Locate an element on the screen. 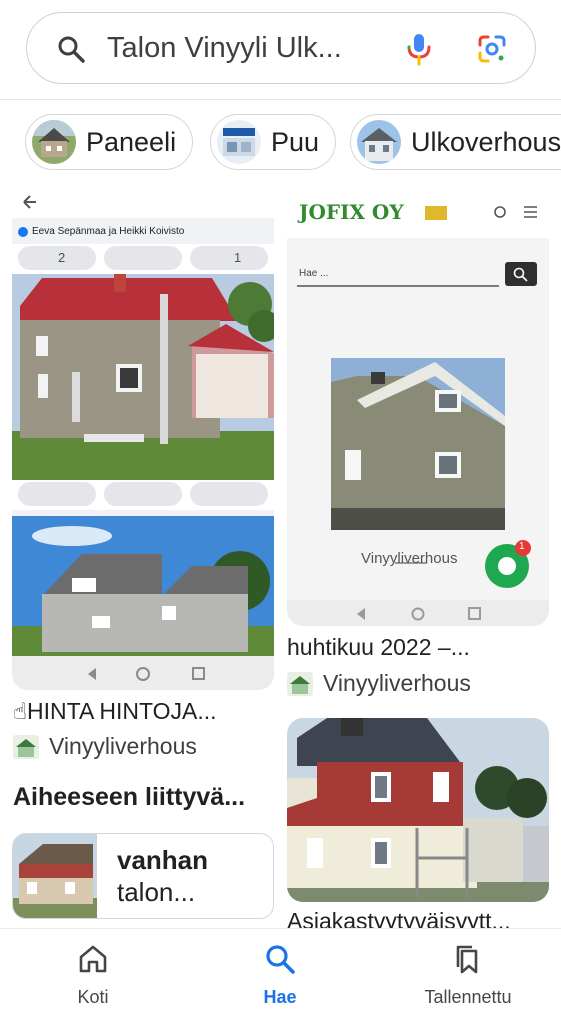 Image resolution: width=561 pixels, height=1024 pixels. product-label: Vinyyliverhous is located at coordinates (409, 558).